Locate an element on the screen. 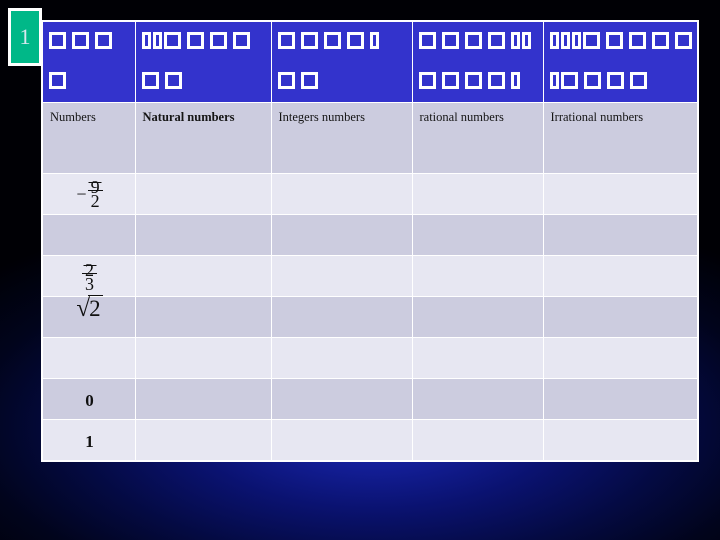 This screenshot has height=540, width=720. tofu-line-5b is located at coordinates (621, 82).